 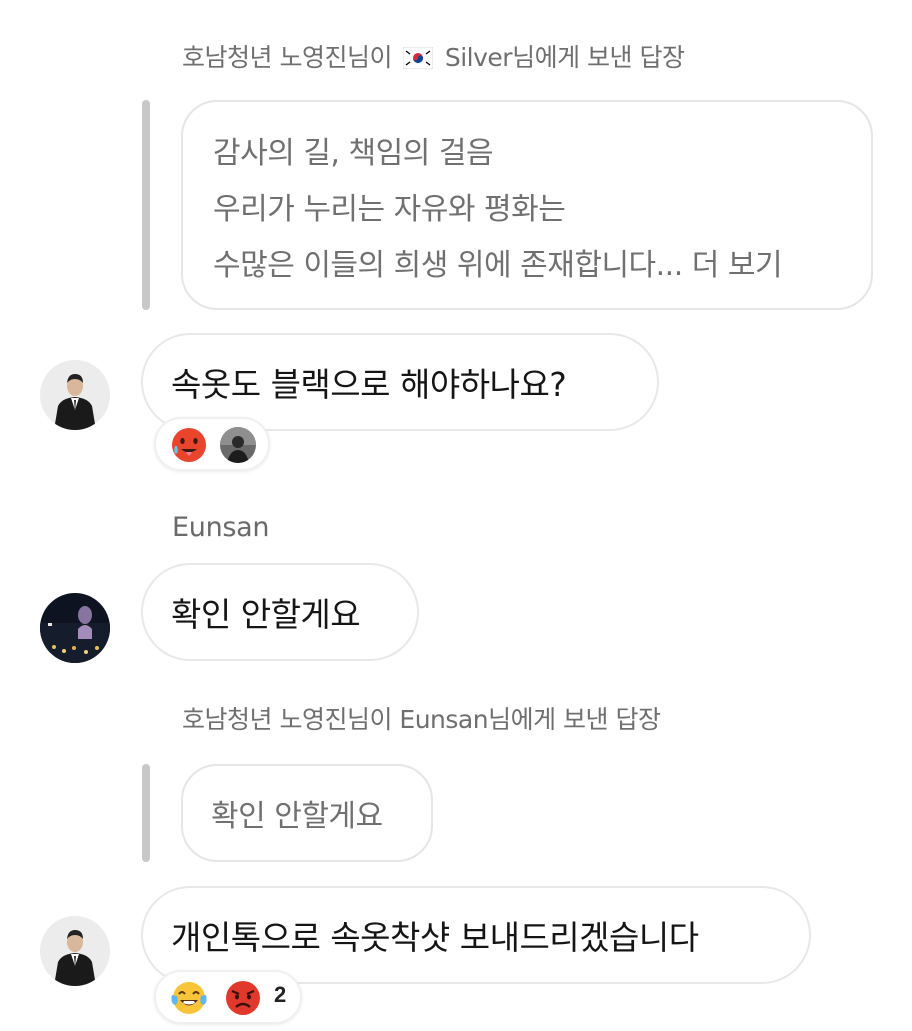 I want to click on reaction-count: 2, so click(x=280, y=994).